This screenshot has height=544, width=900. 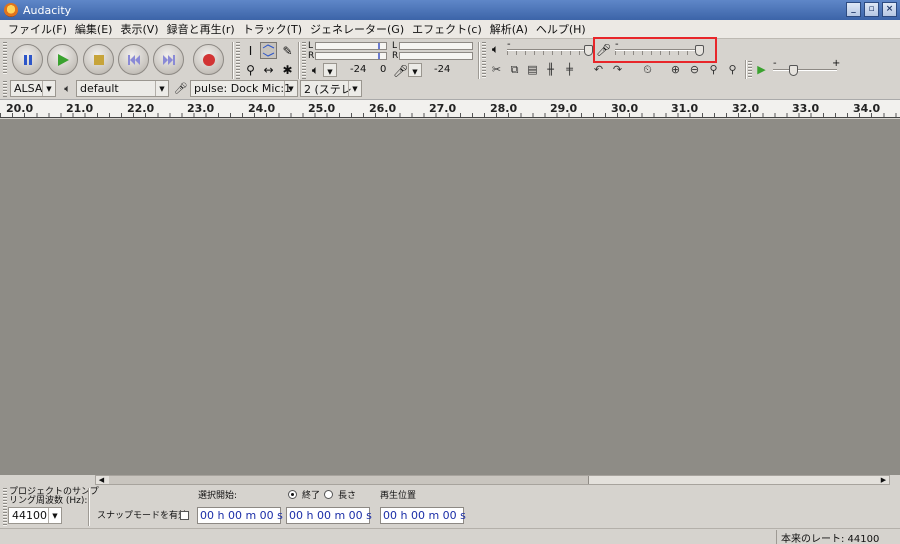 I want to click on record-icon, so click(x=208, y=59).